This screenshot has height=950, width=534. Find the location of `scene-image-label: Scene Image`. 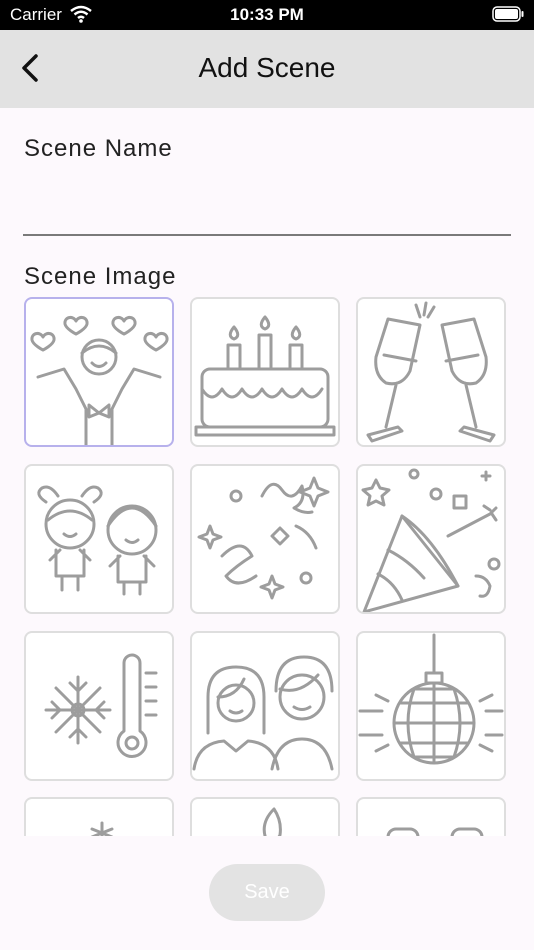

scene-image-label: Scene Image is located at coordinates (100, 276).